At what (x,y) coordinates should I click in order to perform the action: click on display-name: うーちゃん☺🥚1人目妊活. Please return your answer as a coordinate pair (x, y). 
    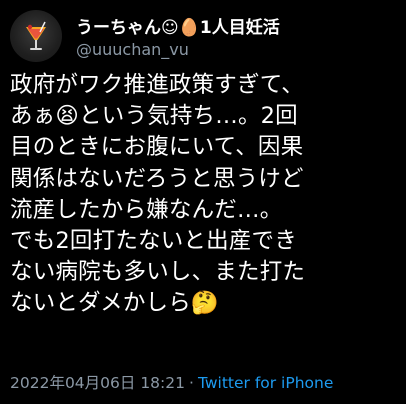
    Looking at the image, I should click on (178, 25).